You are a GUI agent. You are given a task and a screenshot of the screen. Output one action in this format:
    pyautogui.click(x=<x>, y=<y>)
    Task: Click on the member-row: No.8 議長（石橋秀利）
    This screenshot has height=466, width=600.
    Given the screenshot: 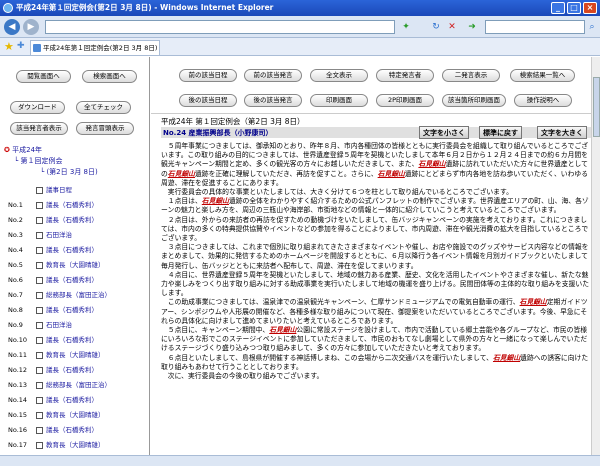 What is the action you would take?
    pyautogui.click(x=75, y=310)
    